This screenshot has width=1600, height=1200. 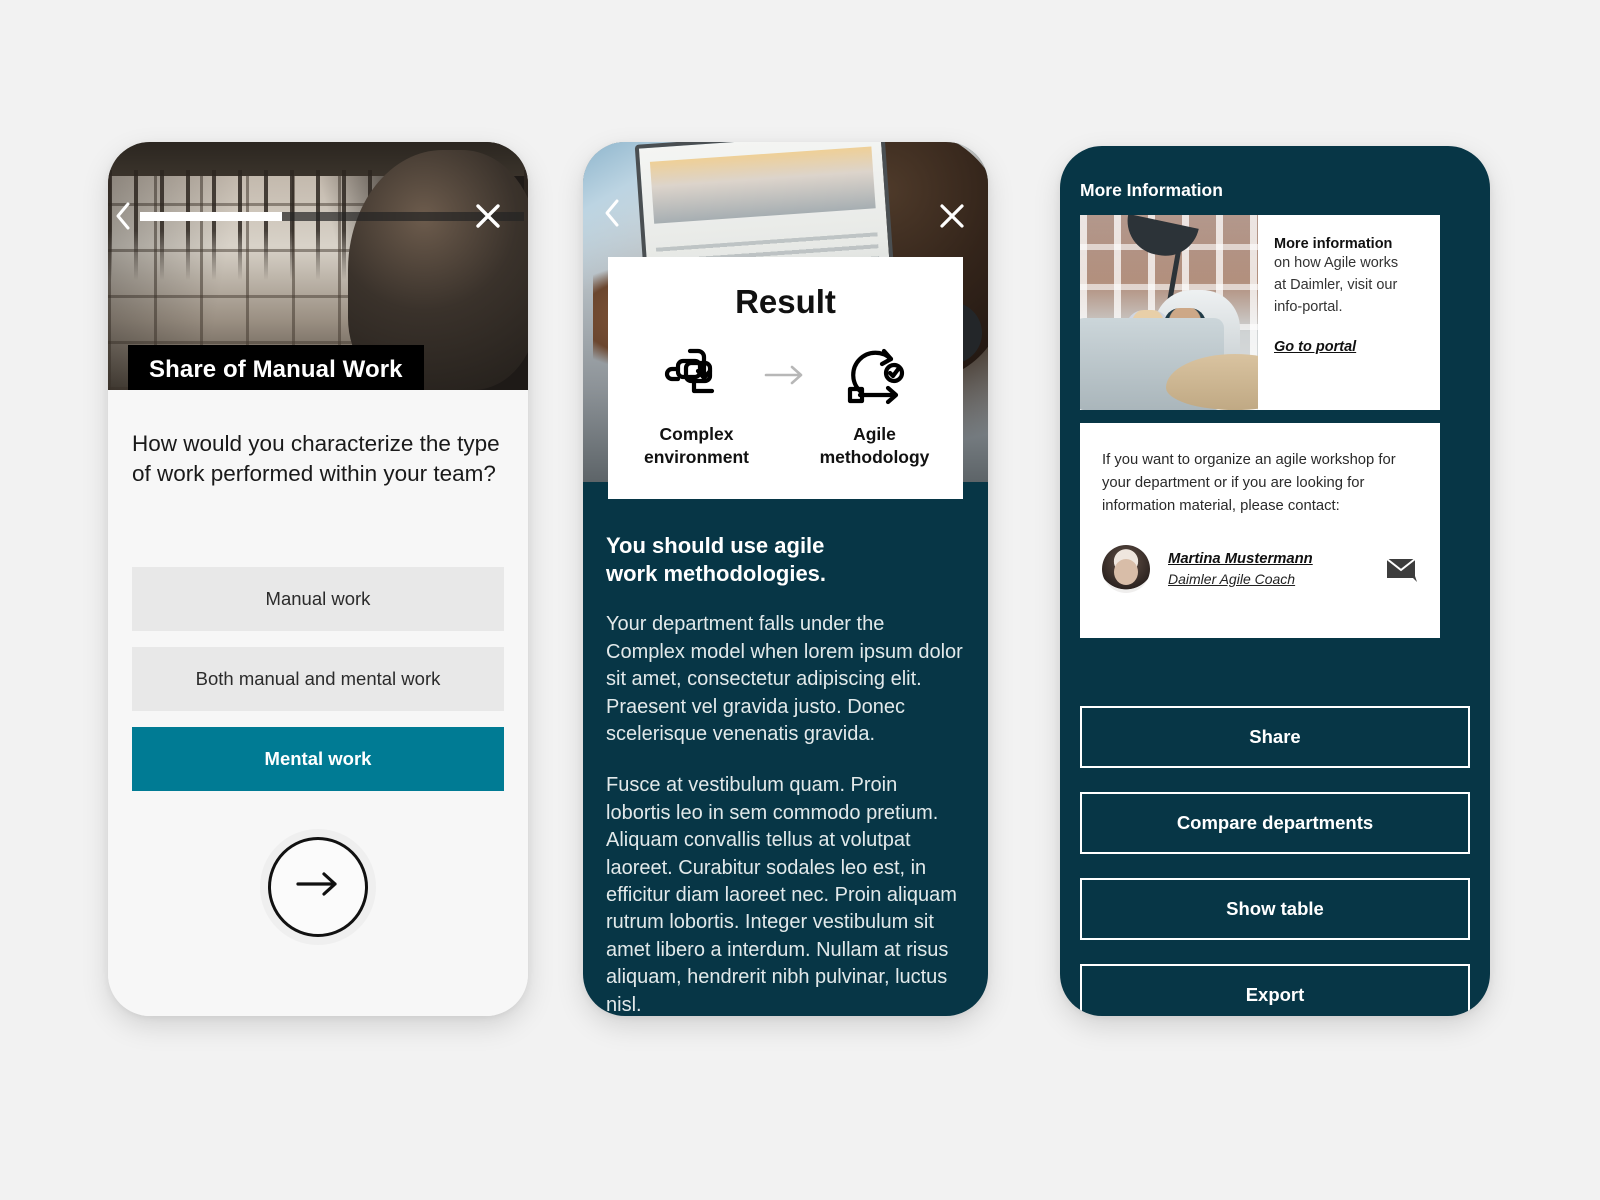 What do you see at coordinates (1151, 190) in the screenshot?
I see `page-title: More Information` at bounding box center [1151, 190].